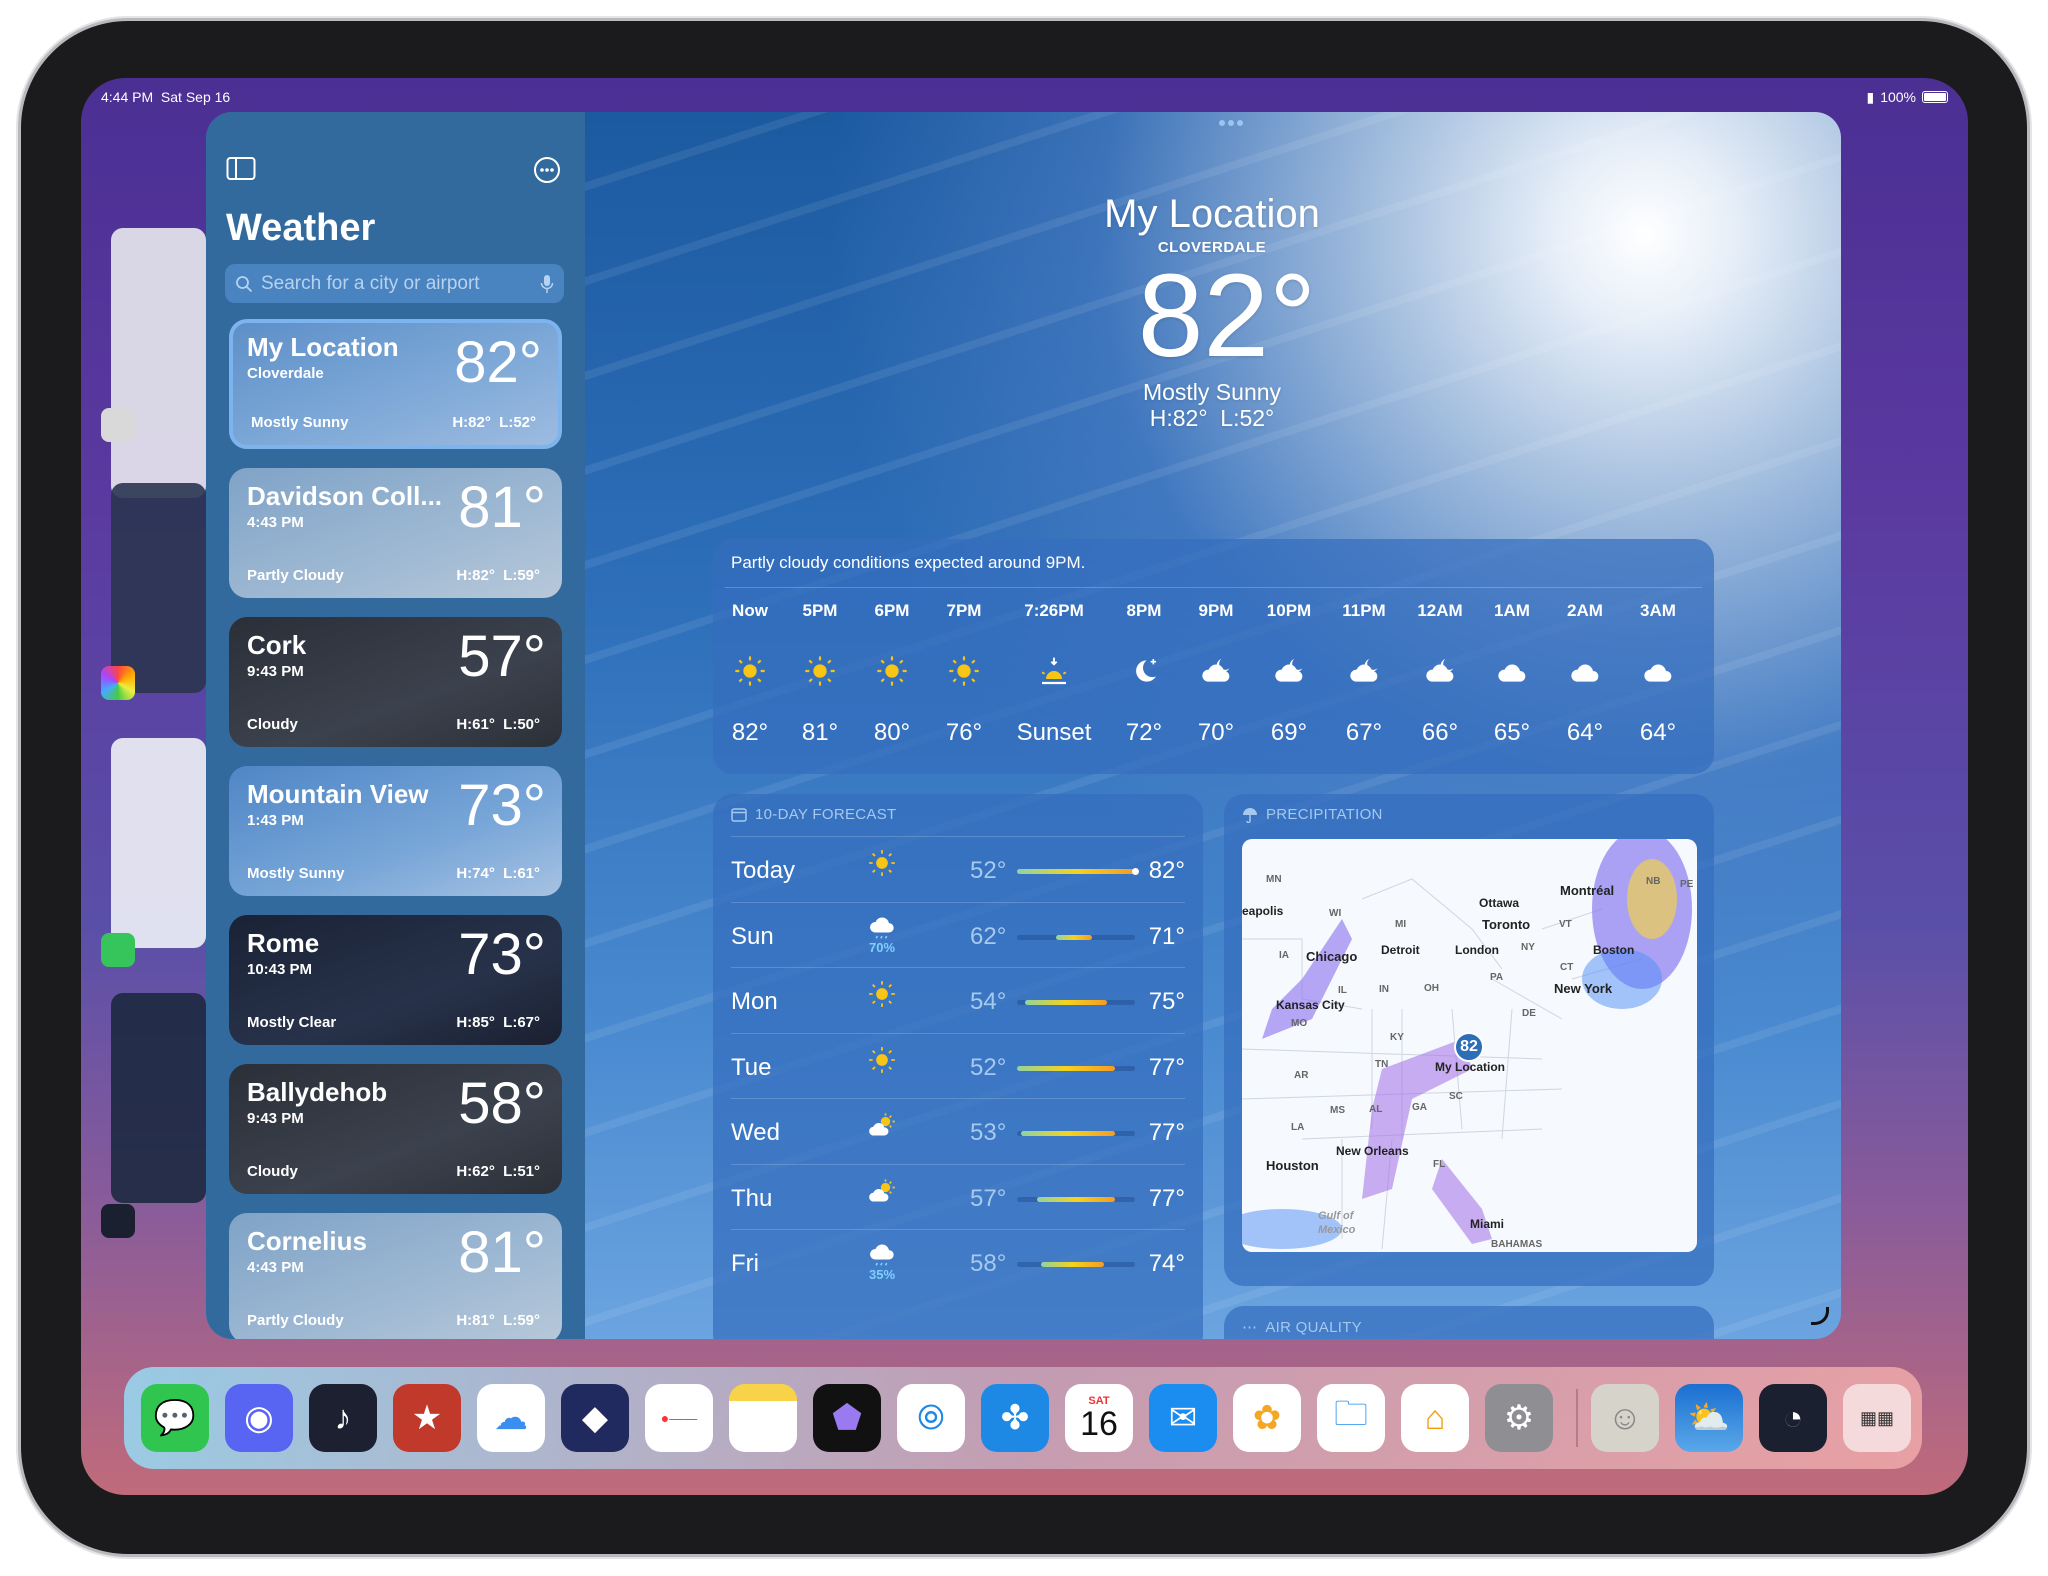  I want to click on city-temperature: 58°, so click(502, 1103).